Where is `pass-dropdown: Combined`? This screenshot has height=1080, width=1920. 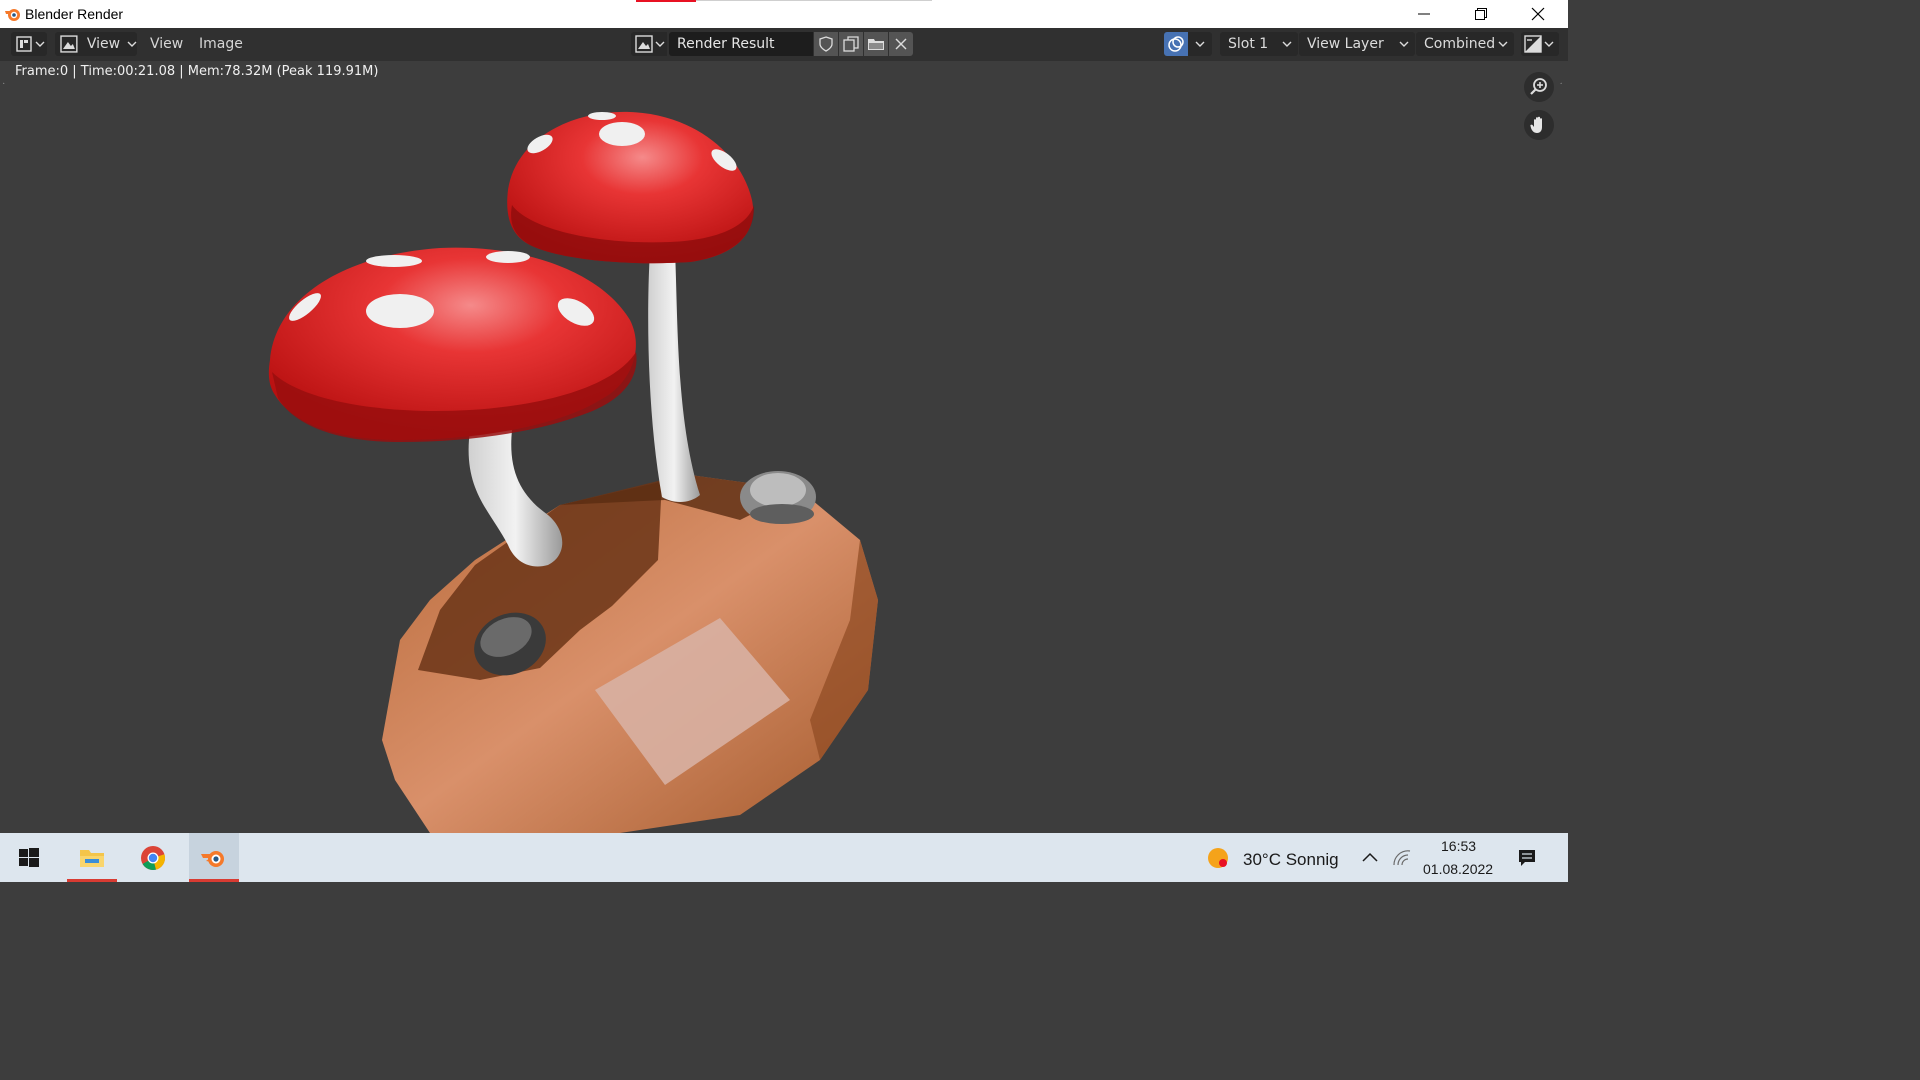
pass-dropdown: Combined is located at coordinates (1465, 44).